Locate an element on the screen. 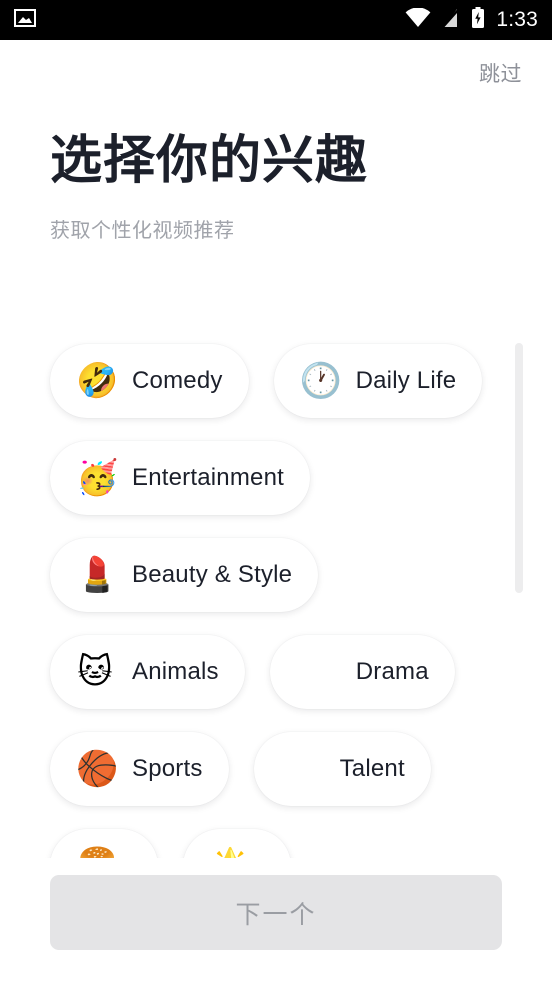 The image size is (552, 981). interest-chip: 🕐 Daily Life is located at coordinates (378, 381).